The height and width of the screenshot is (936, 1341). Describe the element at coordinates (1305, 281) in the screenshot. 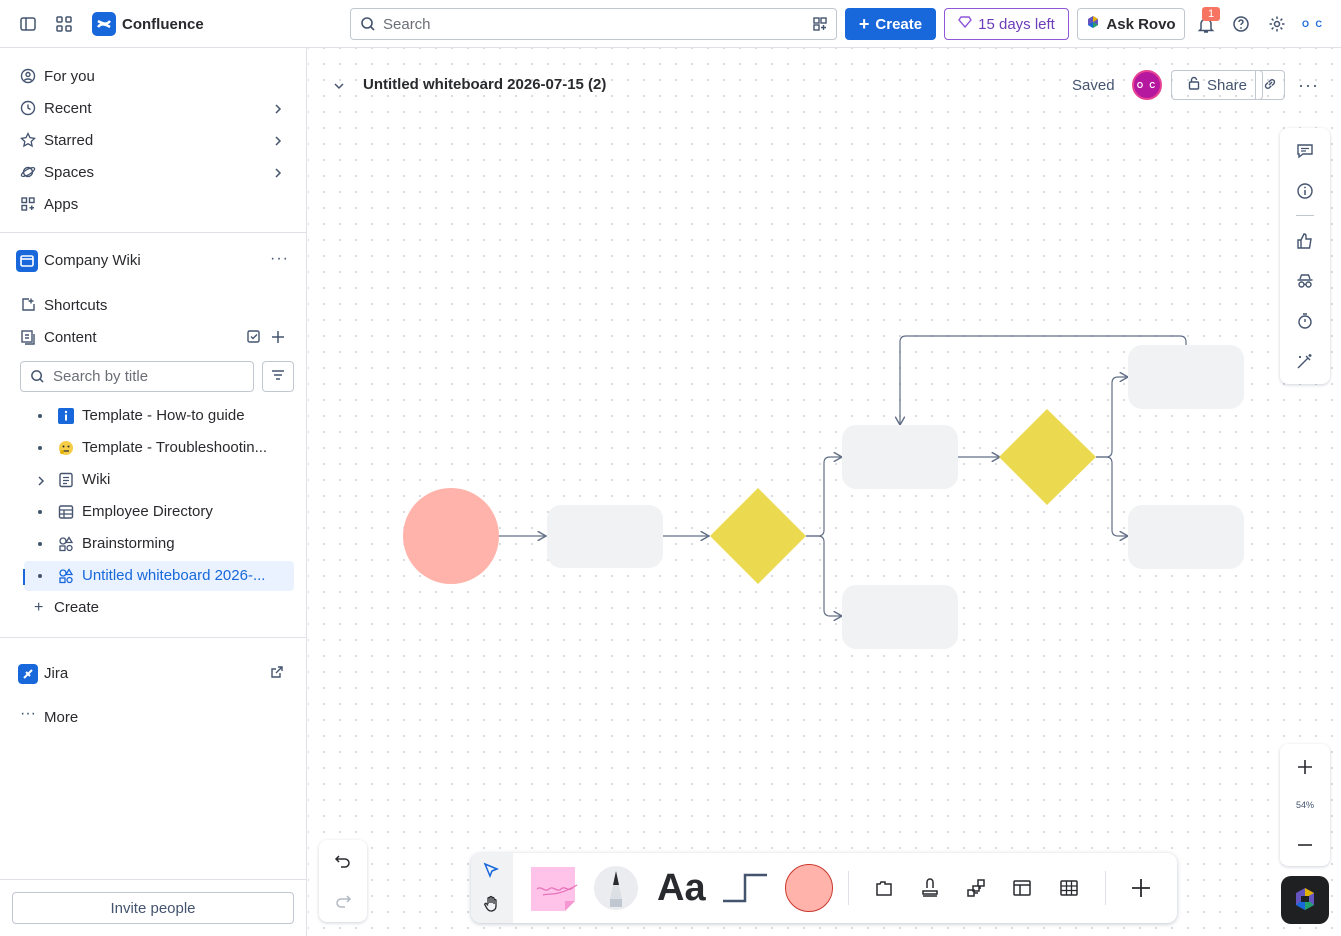

I see `incognito-icon` at that location.